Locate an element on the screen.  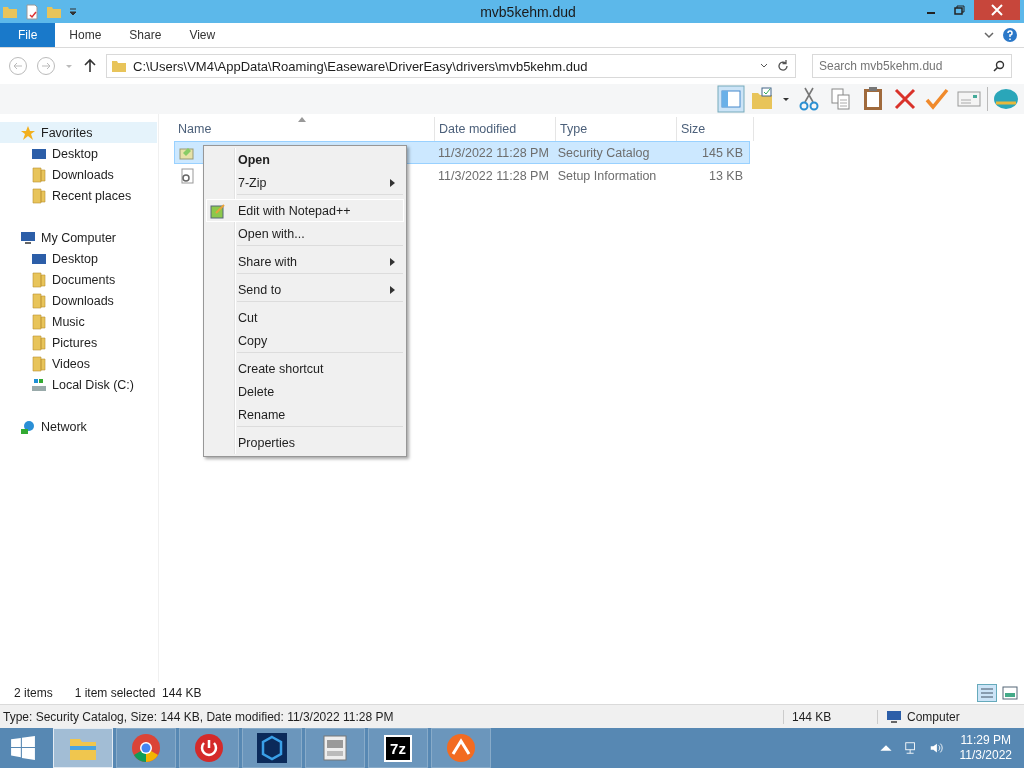
avast-icon is located at coordinates (461, 748).